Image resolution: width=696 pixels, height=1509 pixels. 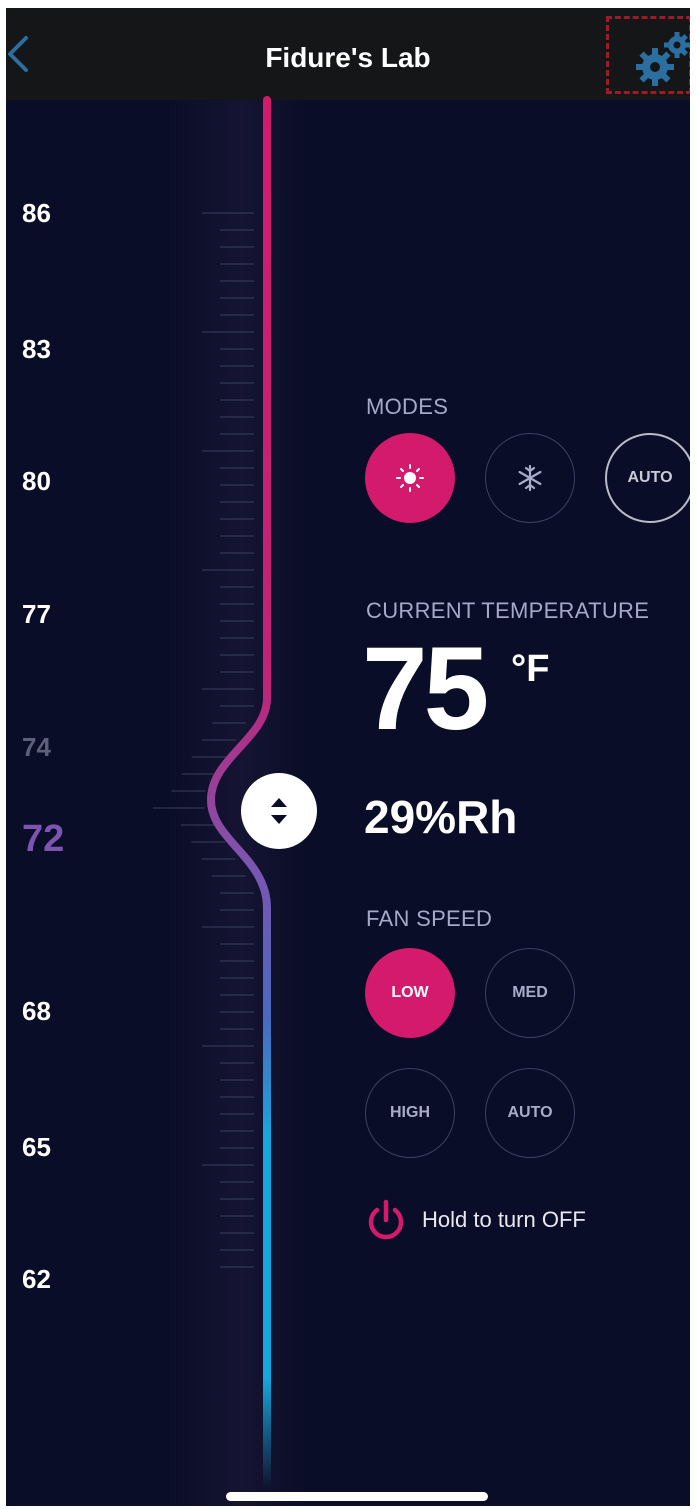 What do you see at coordinates (36, 747) in the screenshot?
I see `scale-label-74: 74` at bounding box center [36, 747].